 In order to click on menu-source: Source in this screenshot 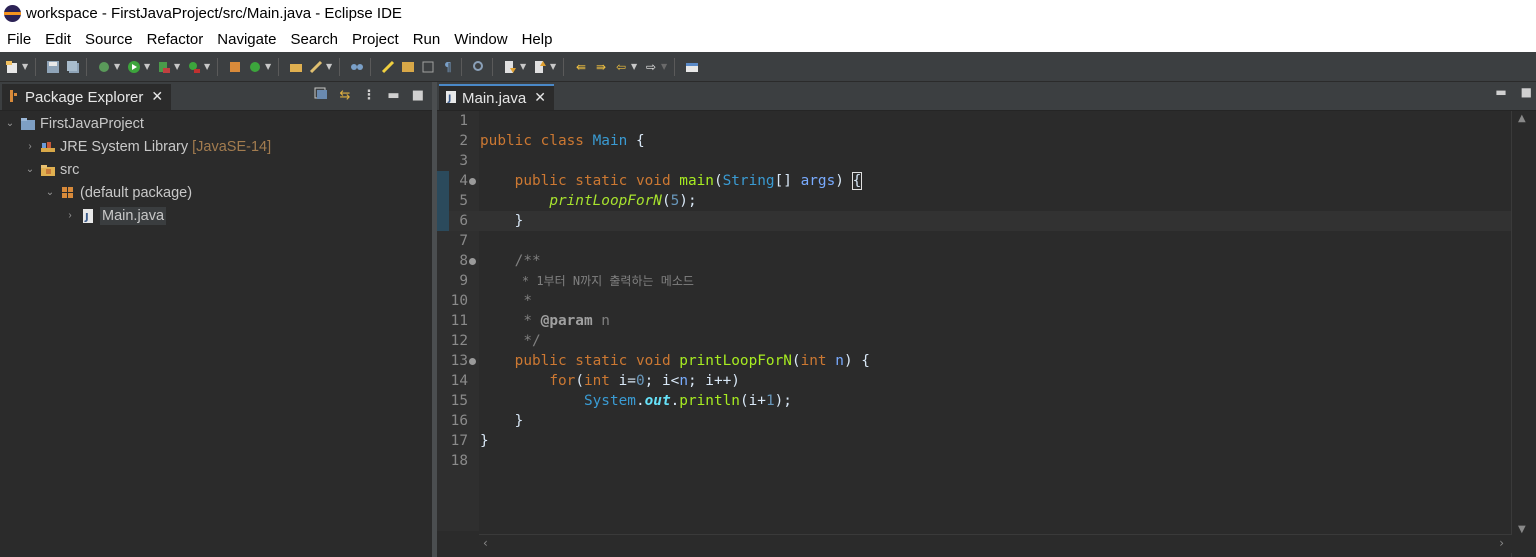, I will do `click(109, 39)`.